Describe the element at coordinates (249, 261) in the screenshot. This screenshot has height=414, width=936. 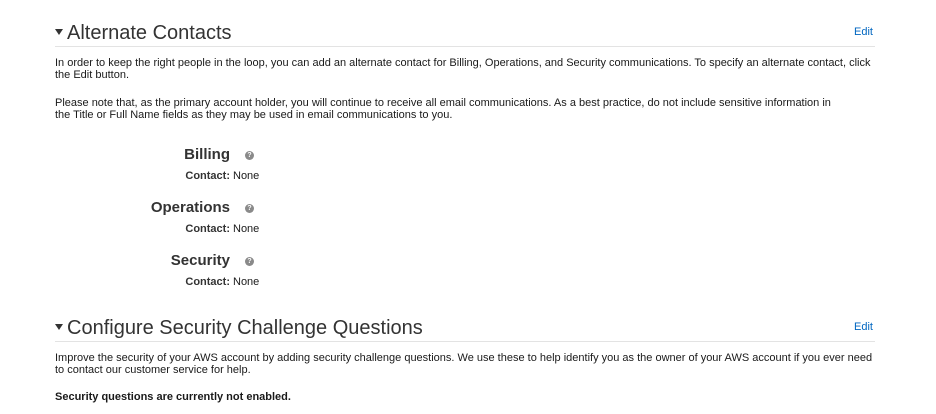
I see `security-help-icon: ?` at that location.